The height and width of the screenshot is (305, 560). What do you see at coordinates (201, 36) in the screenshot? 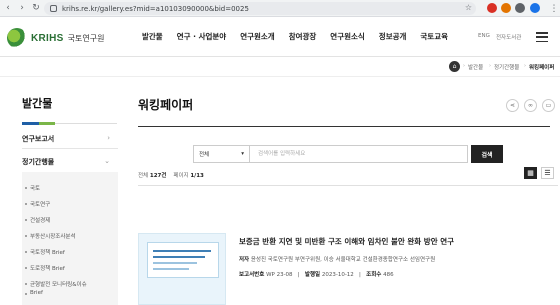
I see `nav-item-research: 연구 · 사업분야` at bounding box center [201, 36].